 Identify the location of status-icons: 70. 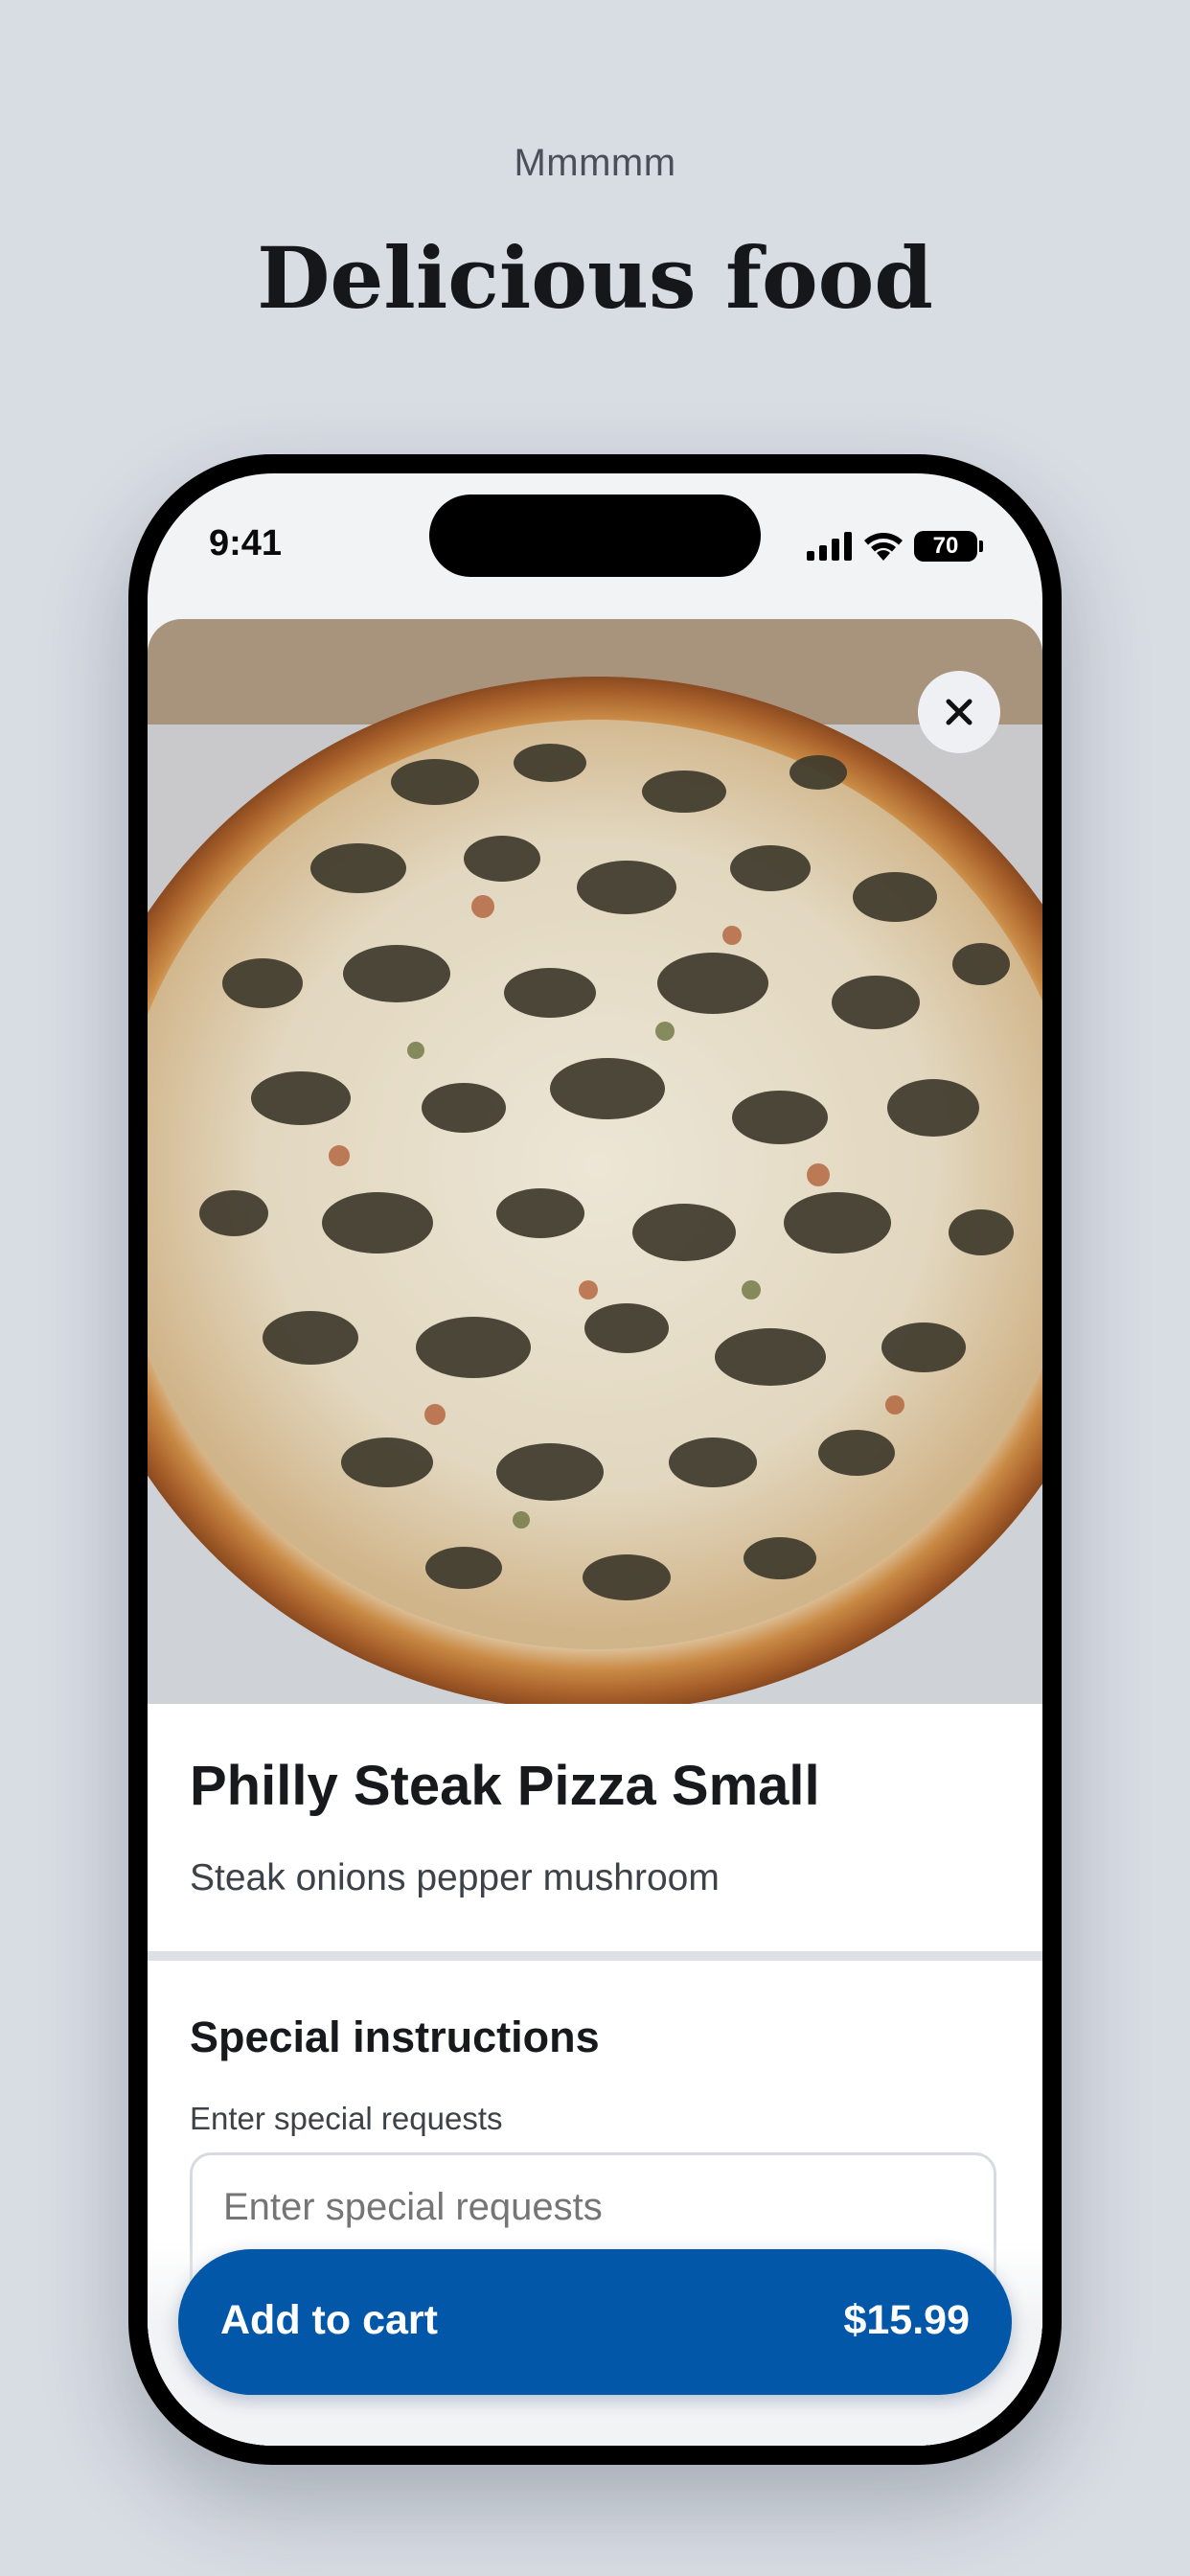
(895, 546).